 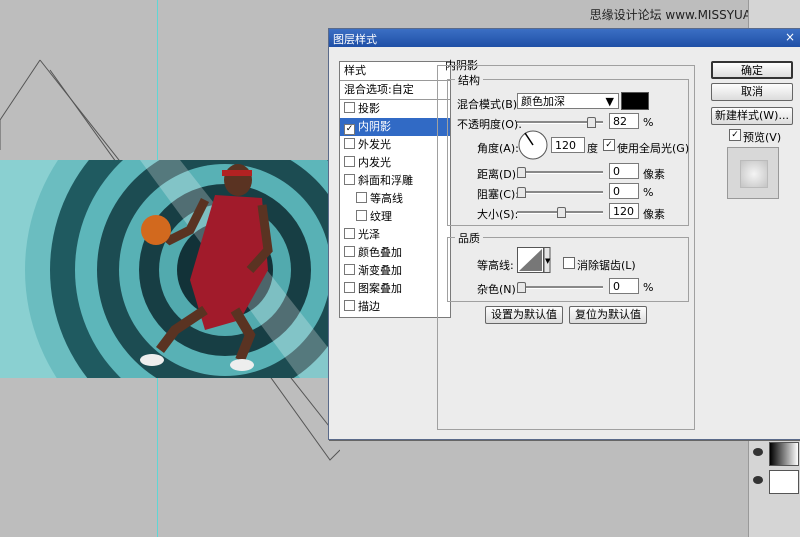 I want to click on style-item-6: 纹理, so click(x=395, y=217).